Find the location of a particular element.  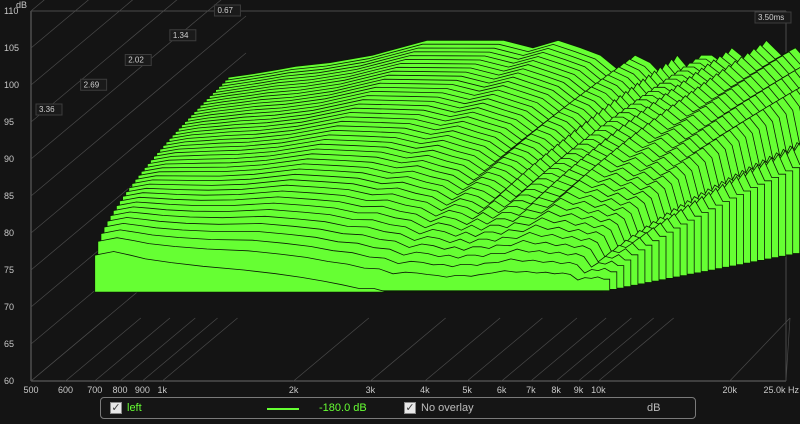

y-tick-label: 100 is located at coordinates (11, 85).